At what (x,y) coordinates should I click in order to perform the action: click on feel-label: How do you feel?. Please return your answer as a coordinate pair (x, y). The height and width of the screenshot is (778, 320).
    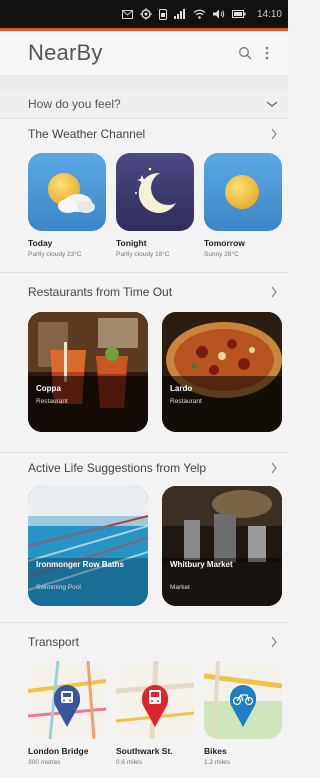
    Looking at the image, I should click on (74, 103).